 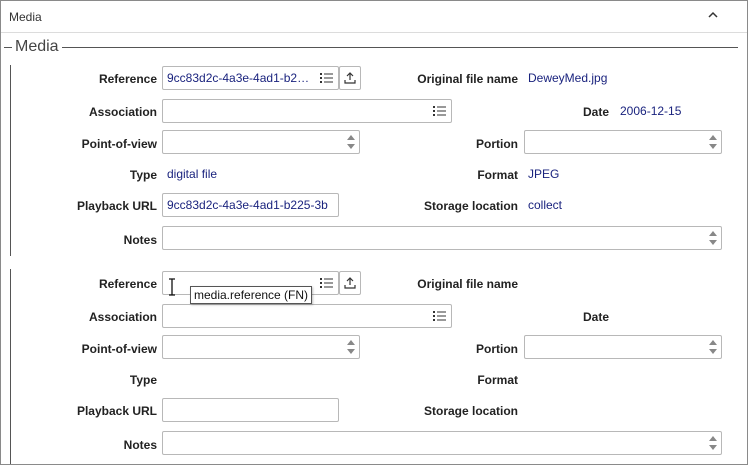 What do you see at coordinates (251, 295) in the screenshot?
I see `tooltip: media.reference (FN)` at bounding box center [251, 295].